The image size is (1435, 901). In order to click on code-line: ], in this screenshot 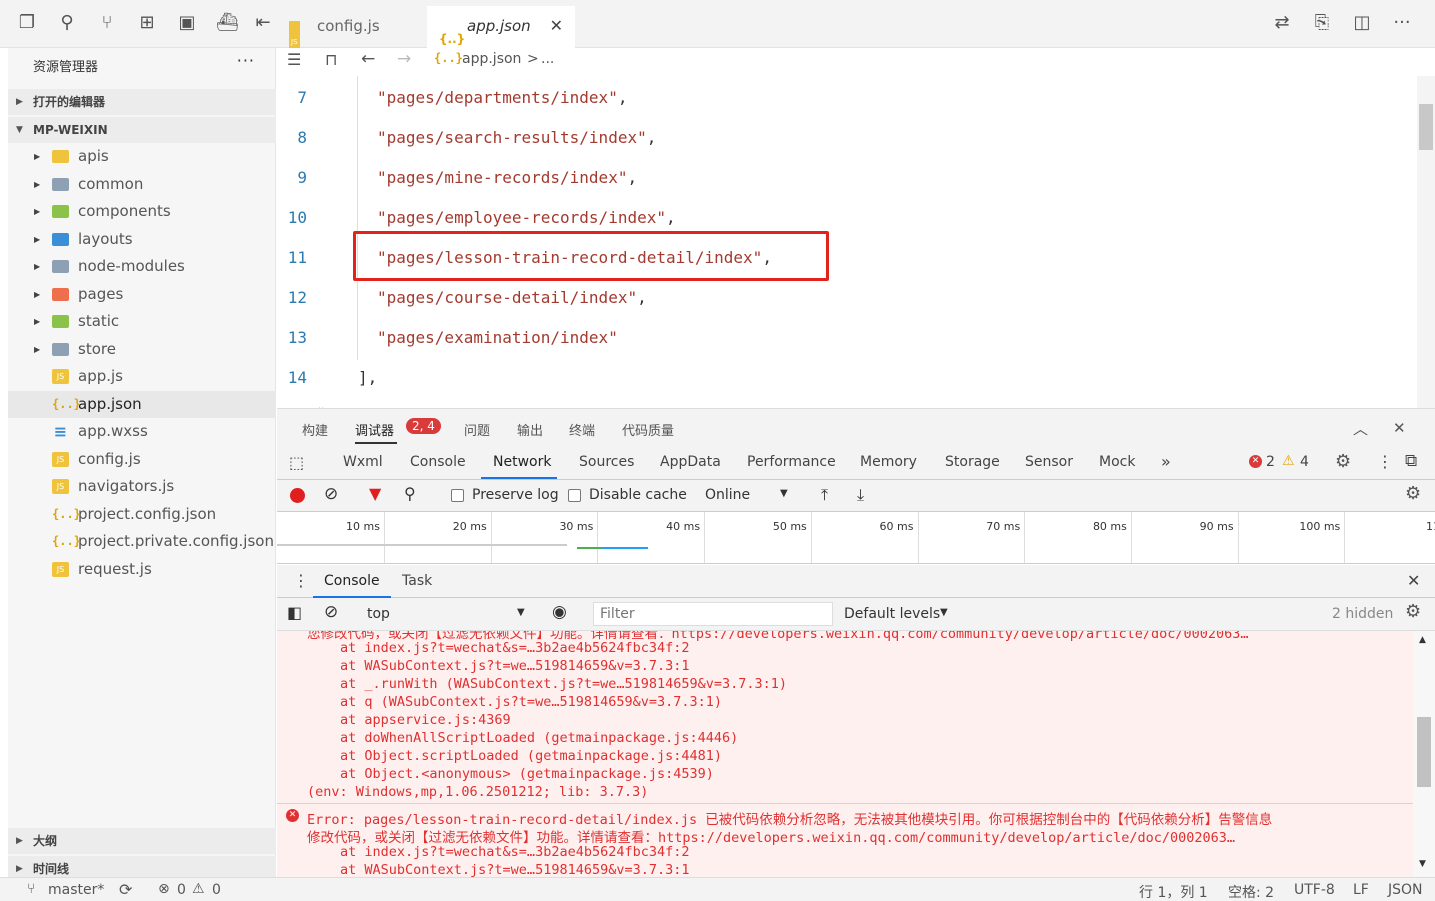, I will do `click(367, 377)`.